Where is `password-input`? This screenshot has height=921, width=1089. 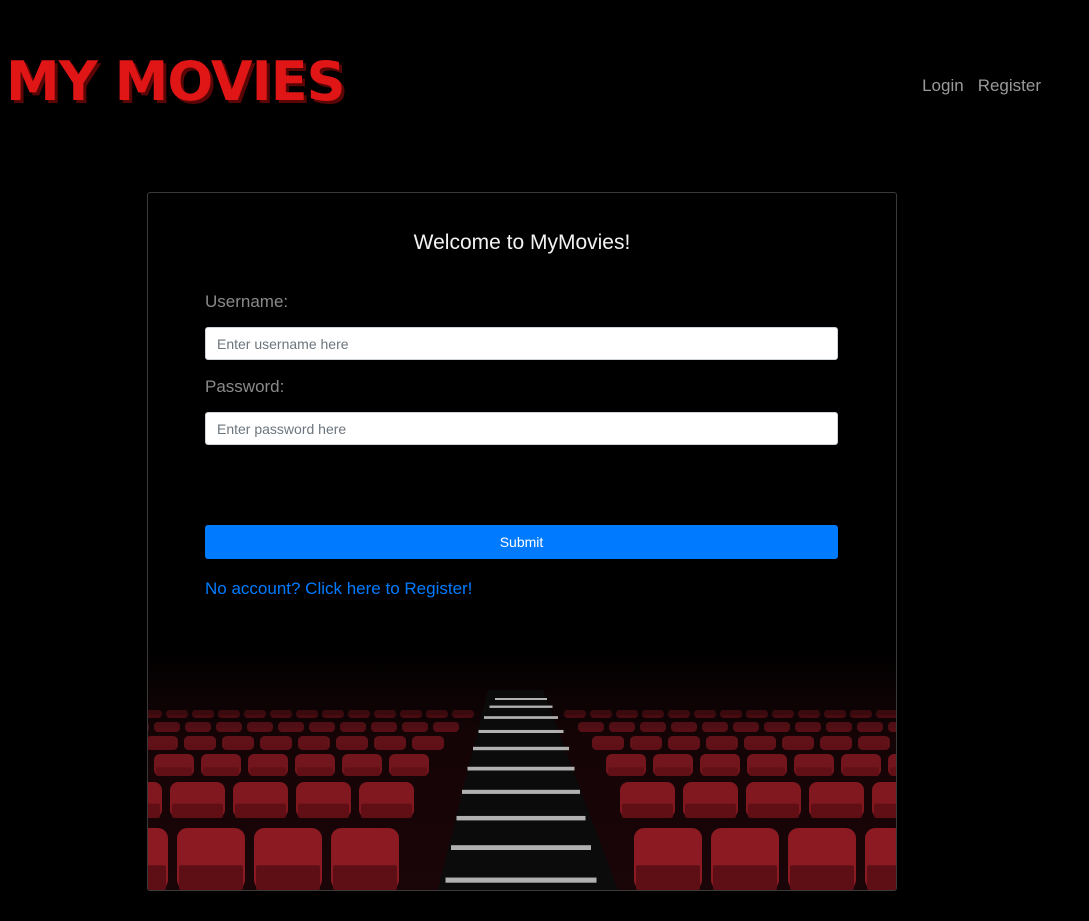 password-input is located at coordinates (521, 428).